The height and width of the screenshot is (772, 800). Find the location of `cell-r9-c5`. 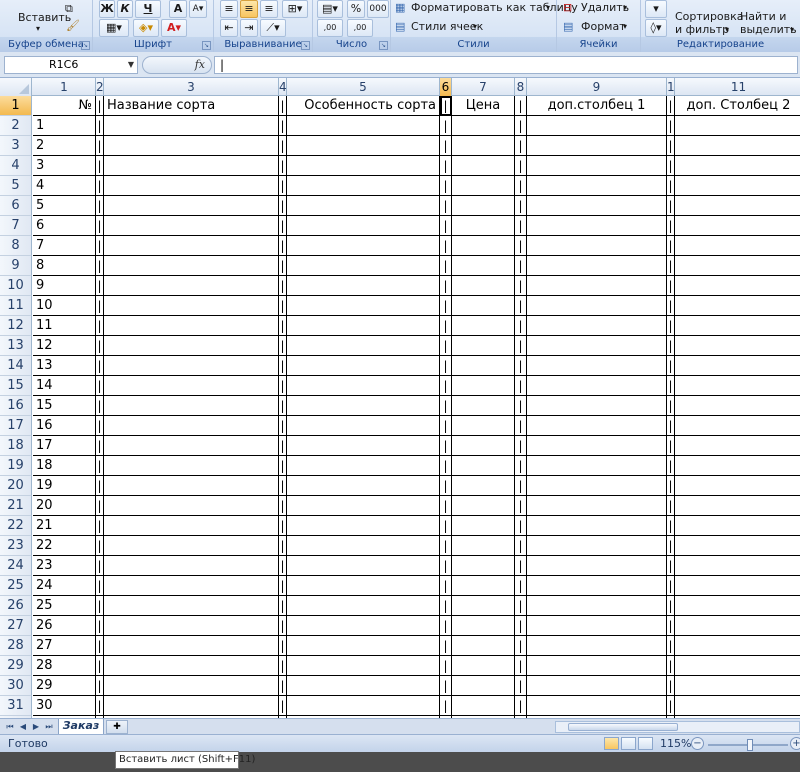

cell-r9-c5 is located at coordinates (363, 266).